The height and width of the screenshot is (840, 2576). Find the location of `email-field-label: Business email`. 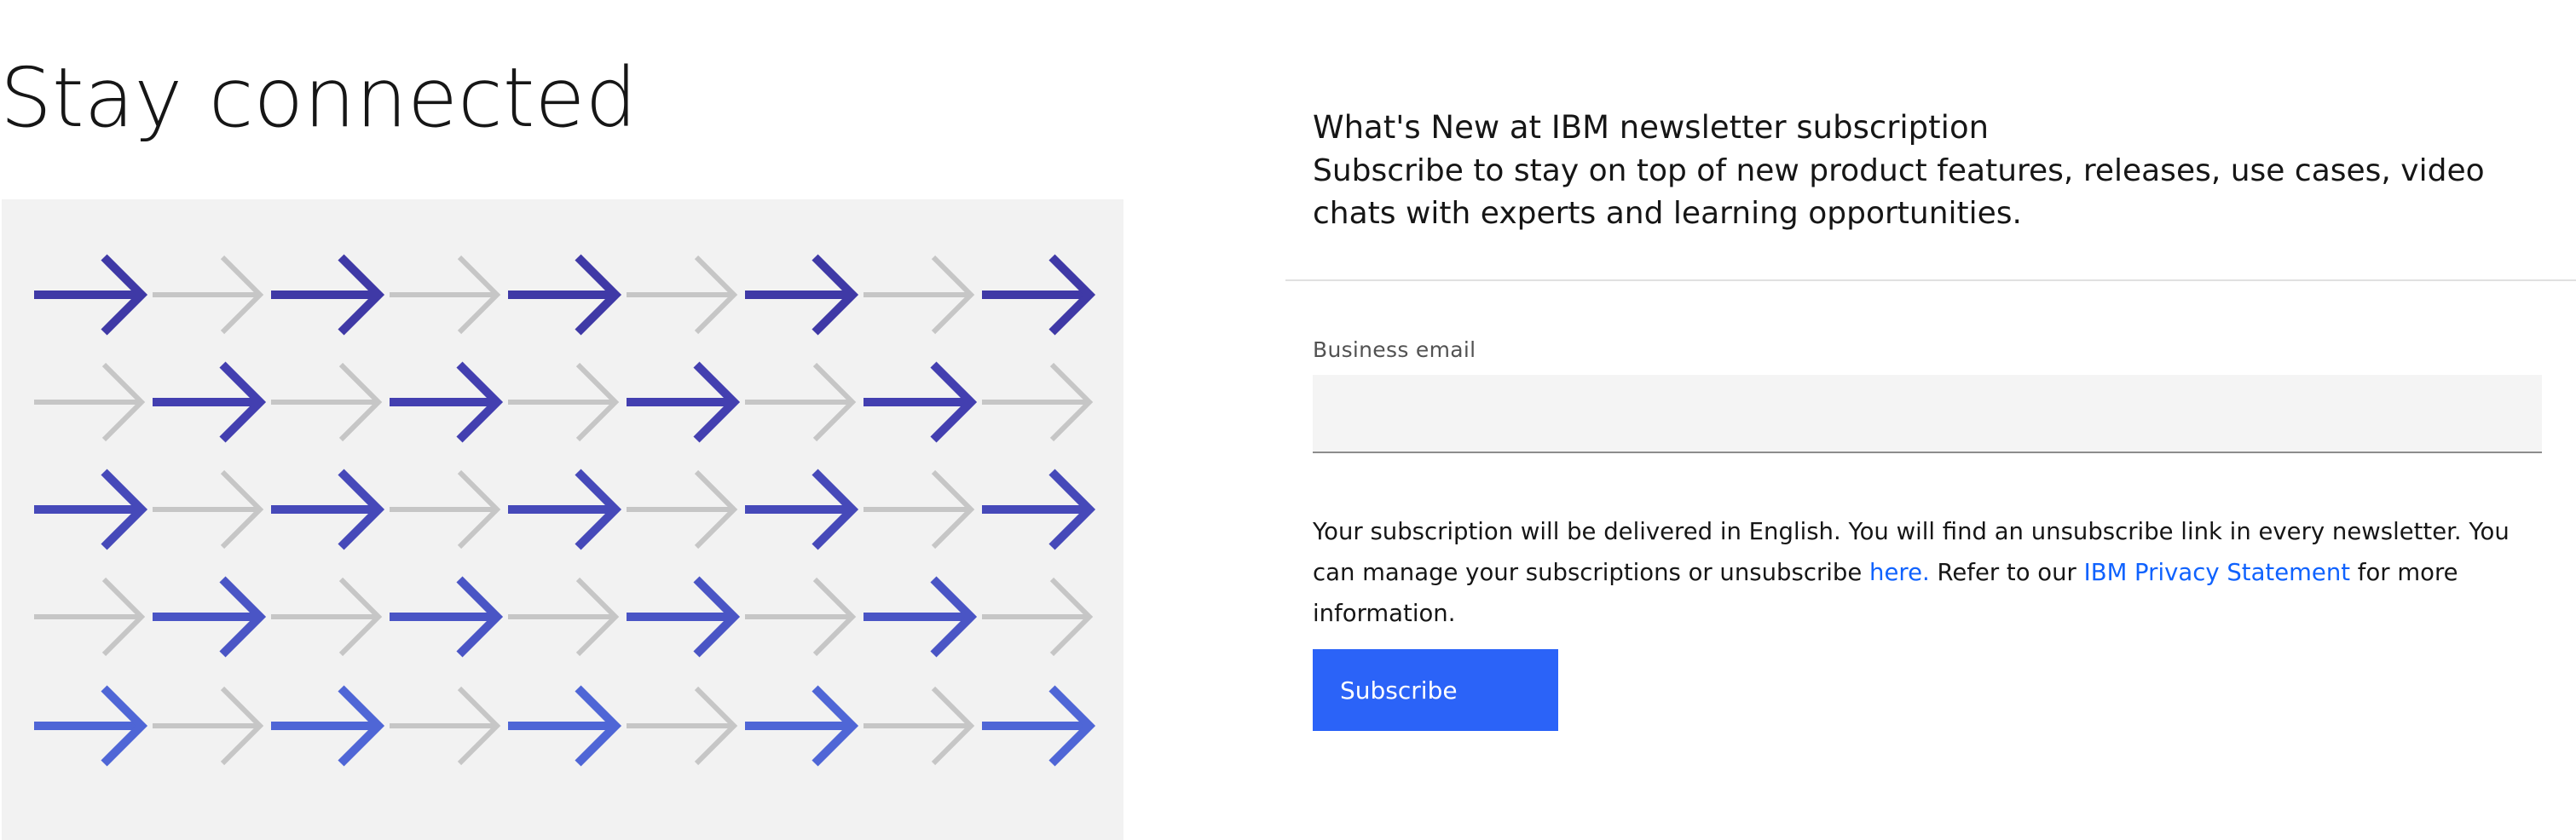

email-field-label: Business email is located at coordinates (1394, 349).